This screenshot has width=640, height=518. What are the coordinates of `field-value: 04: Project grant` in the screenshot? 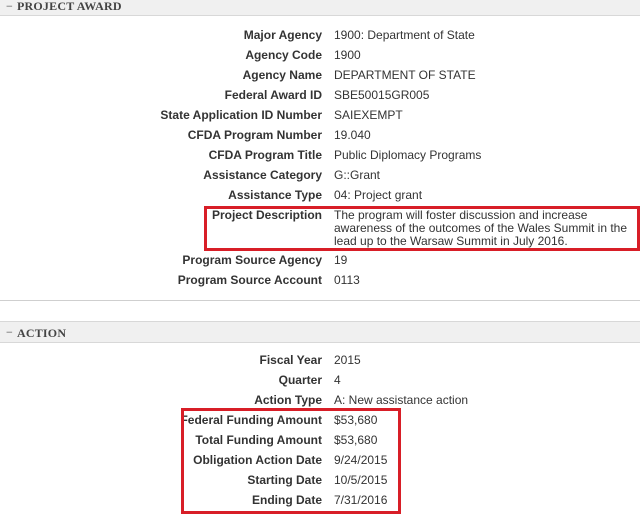 It's located at (378, 195).